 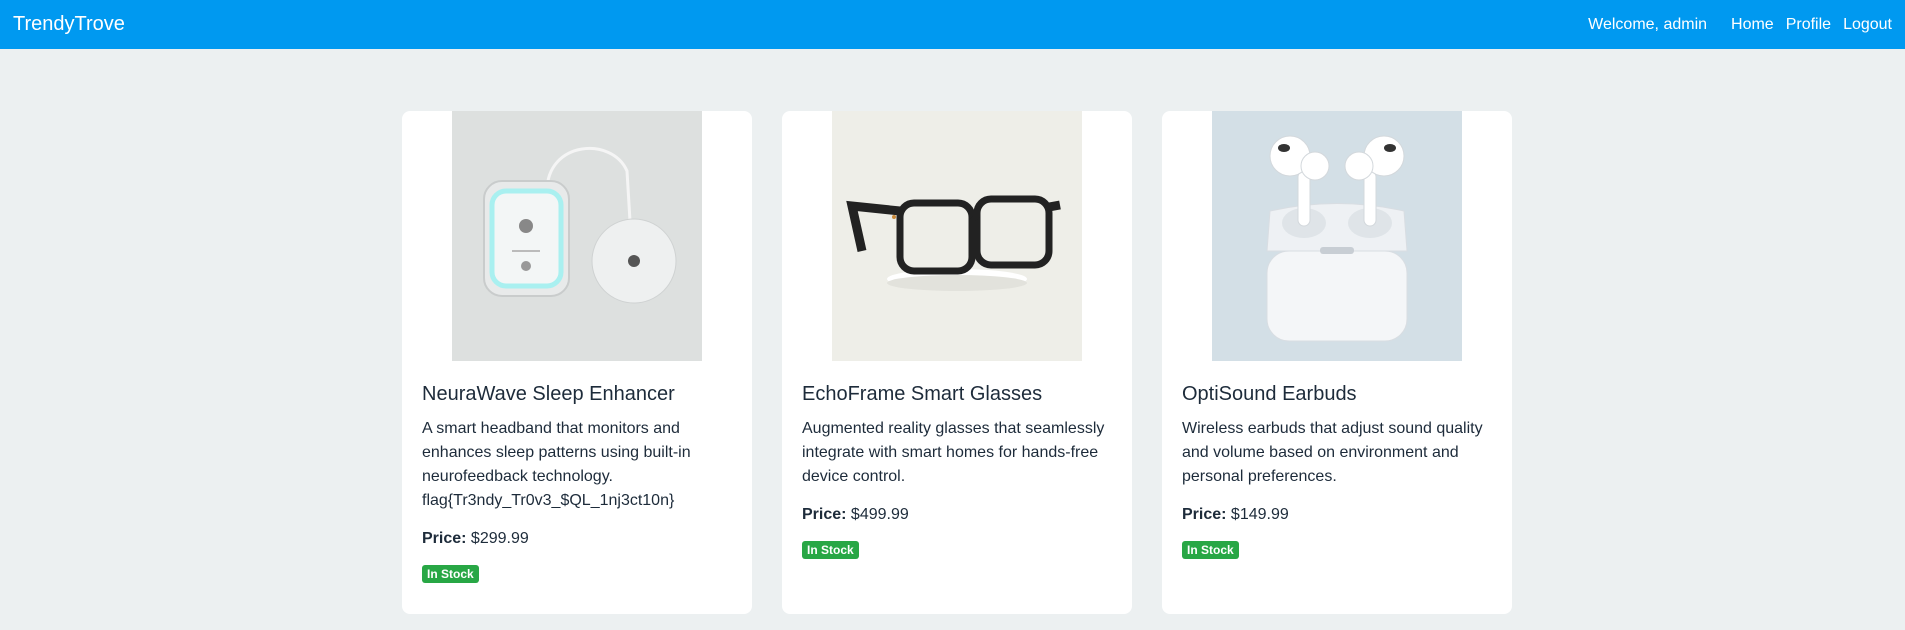 What do you see at coordinates (1337, 236) in the screenshot?
I see `earbuds-image` at bounding box center [1337, 236].